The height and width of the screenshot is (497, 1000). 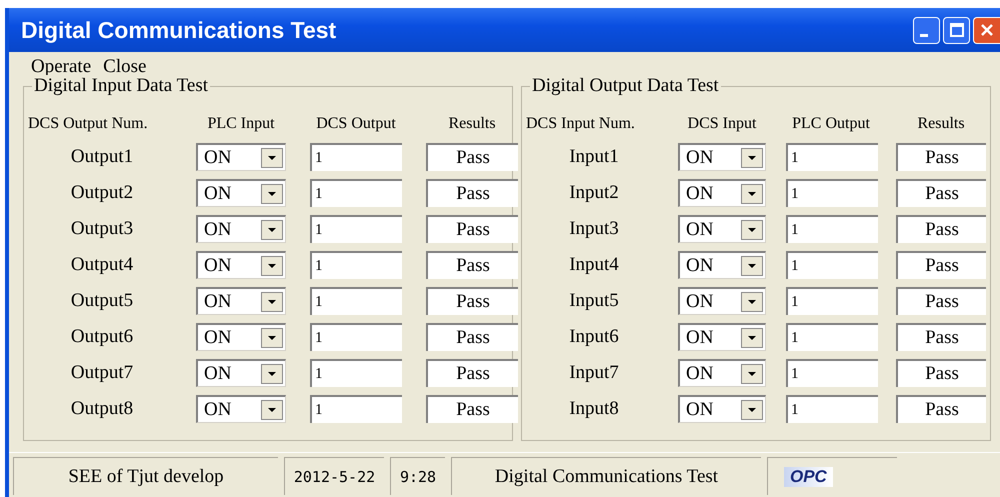 I want to click on column-header: DCS Input, so click(x=722, y=124).